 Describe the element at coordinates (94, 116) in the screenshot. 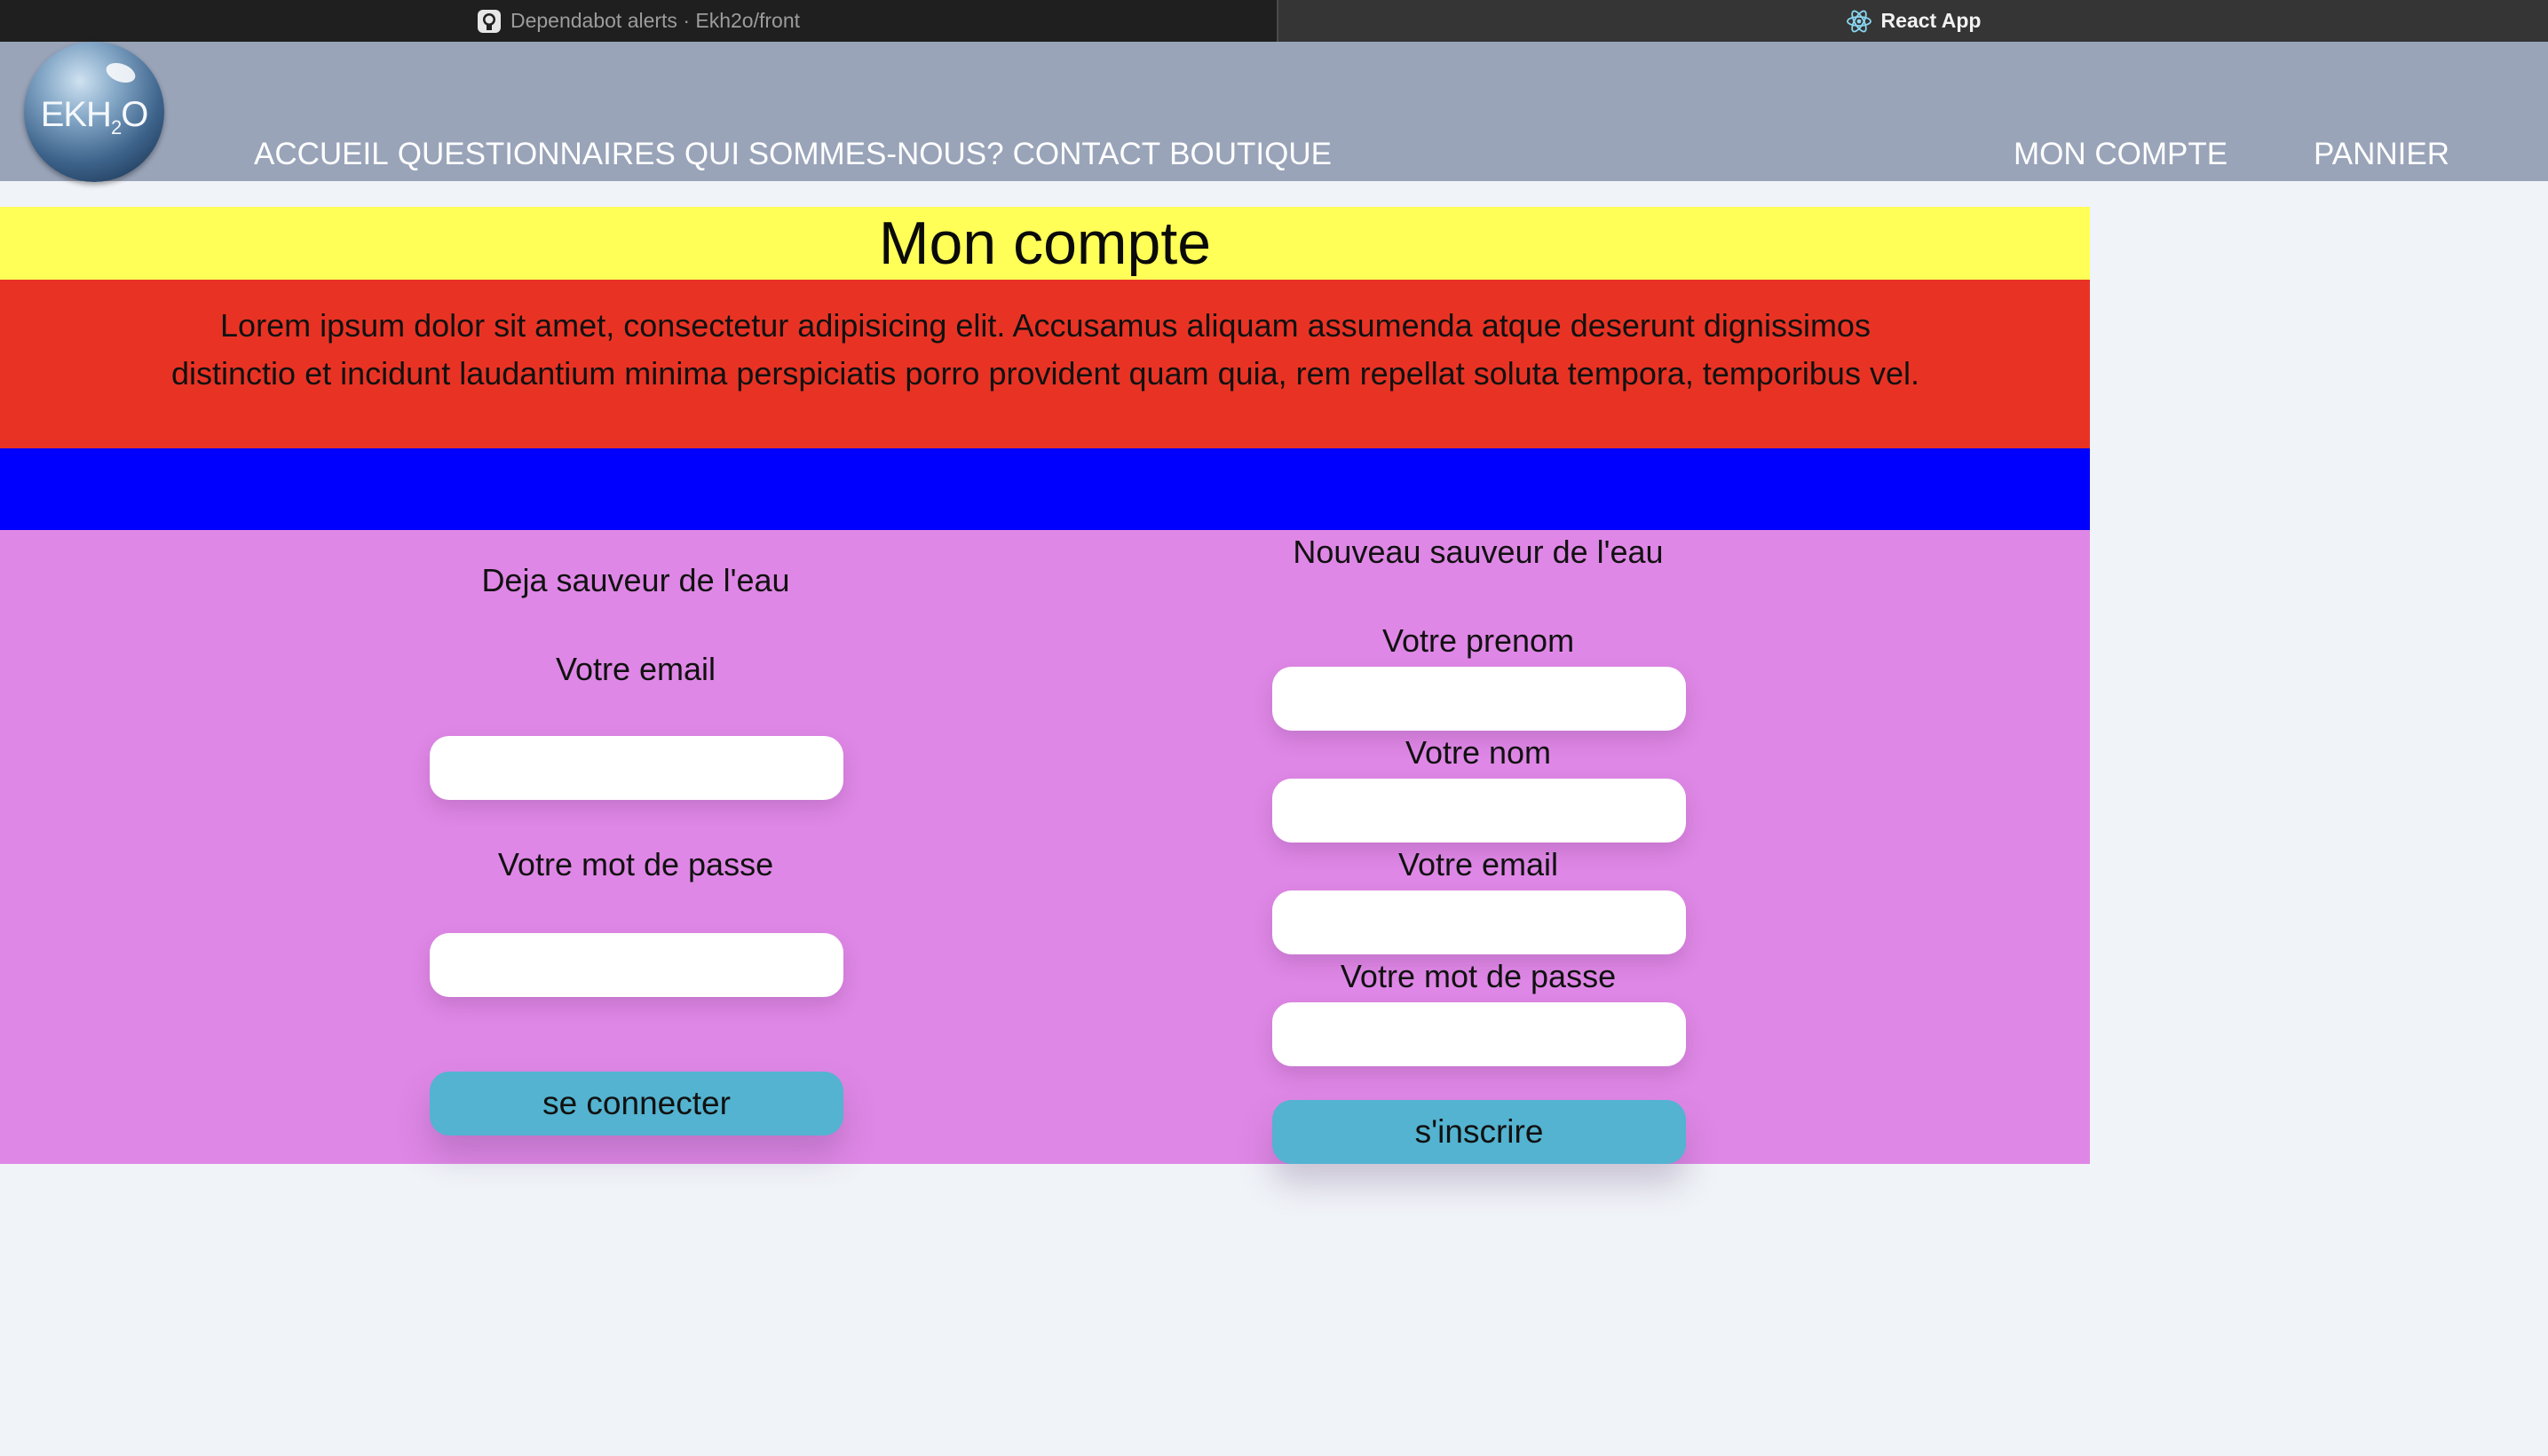

I see `logo-text: EKH2O` at that location.